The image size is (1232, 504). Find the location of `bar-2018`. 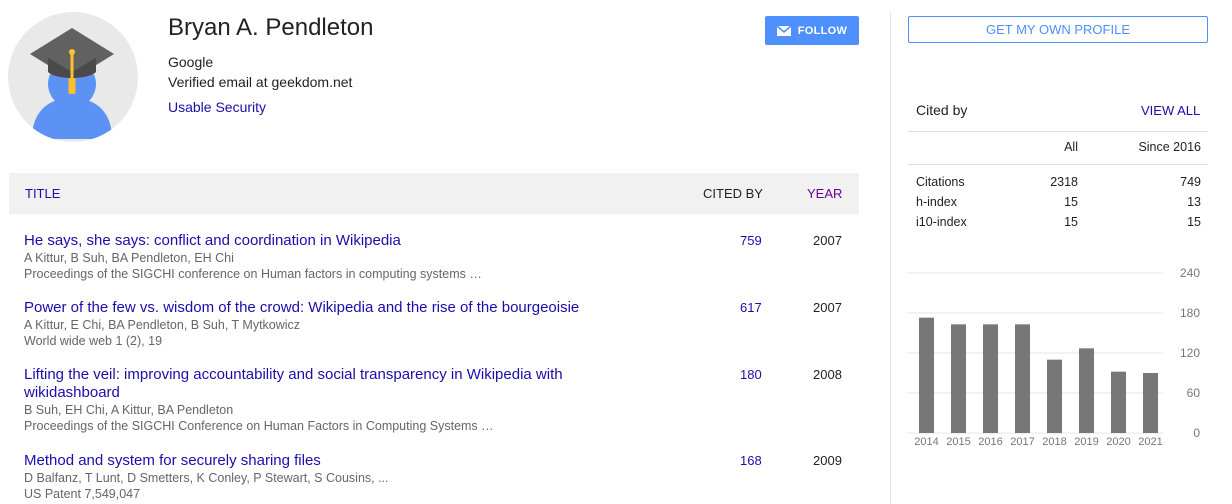

bar-2018 is located at coordinates (1054, 396).